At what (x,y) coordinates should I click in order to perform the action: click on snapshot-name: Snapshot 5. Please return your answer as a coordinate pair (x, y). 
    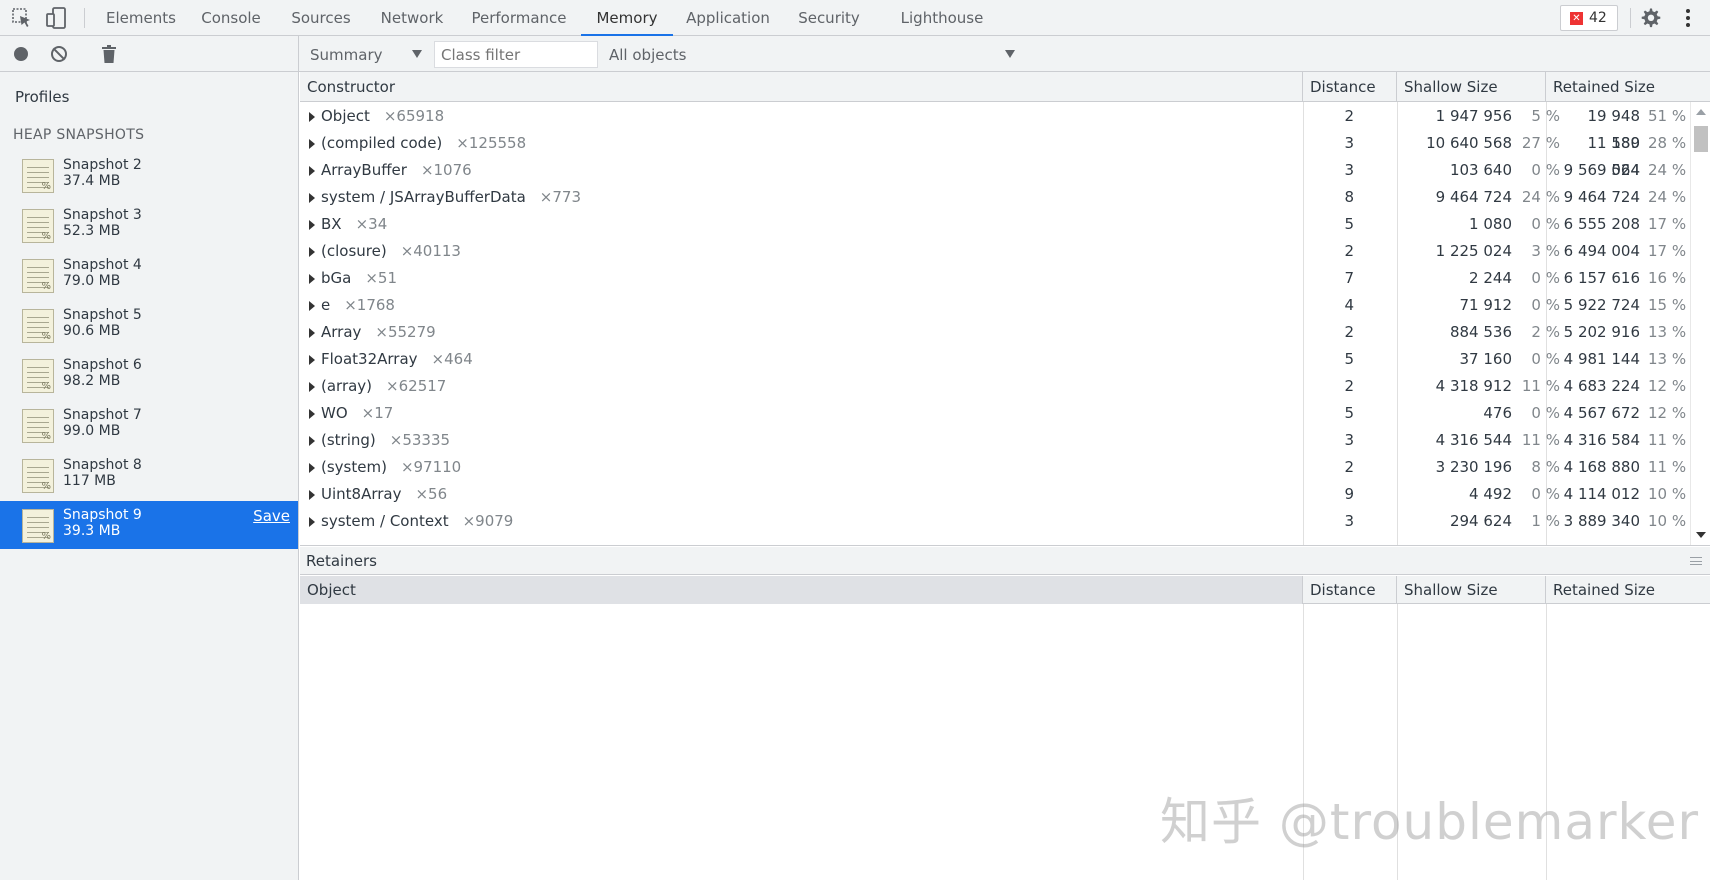
    Looking at the image, I should click on (102, 315).